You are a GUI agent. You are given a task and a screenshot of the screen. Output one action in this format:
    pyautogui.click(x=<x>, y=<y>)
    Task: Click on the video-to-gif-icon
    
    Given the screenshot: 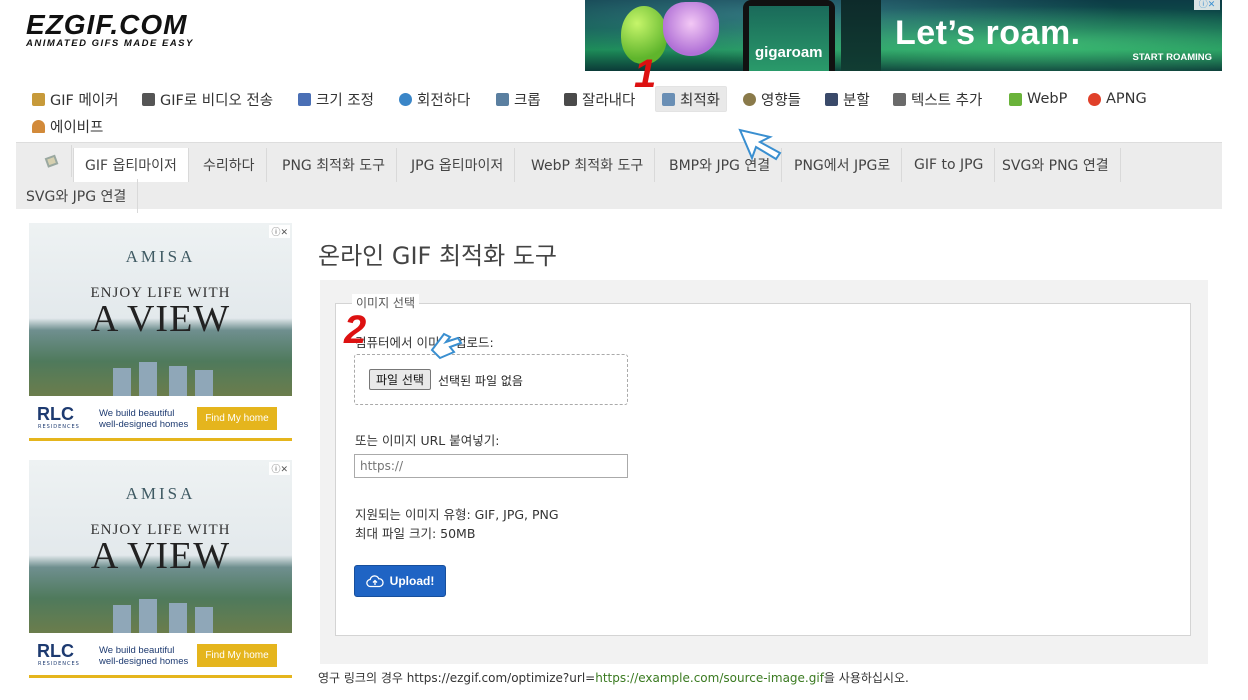 What is the action you would take?
    pyautogui.click(x=148, y=99)
    